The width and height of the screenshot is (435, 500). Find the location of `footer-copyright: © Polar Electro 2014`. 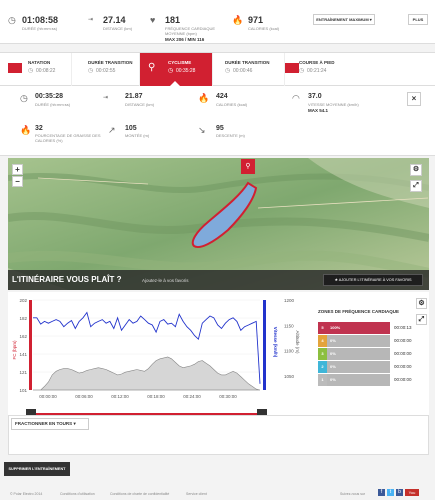

footer-copyright: © Polar Electro 2014 is located at coordinates (26, 494).